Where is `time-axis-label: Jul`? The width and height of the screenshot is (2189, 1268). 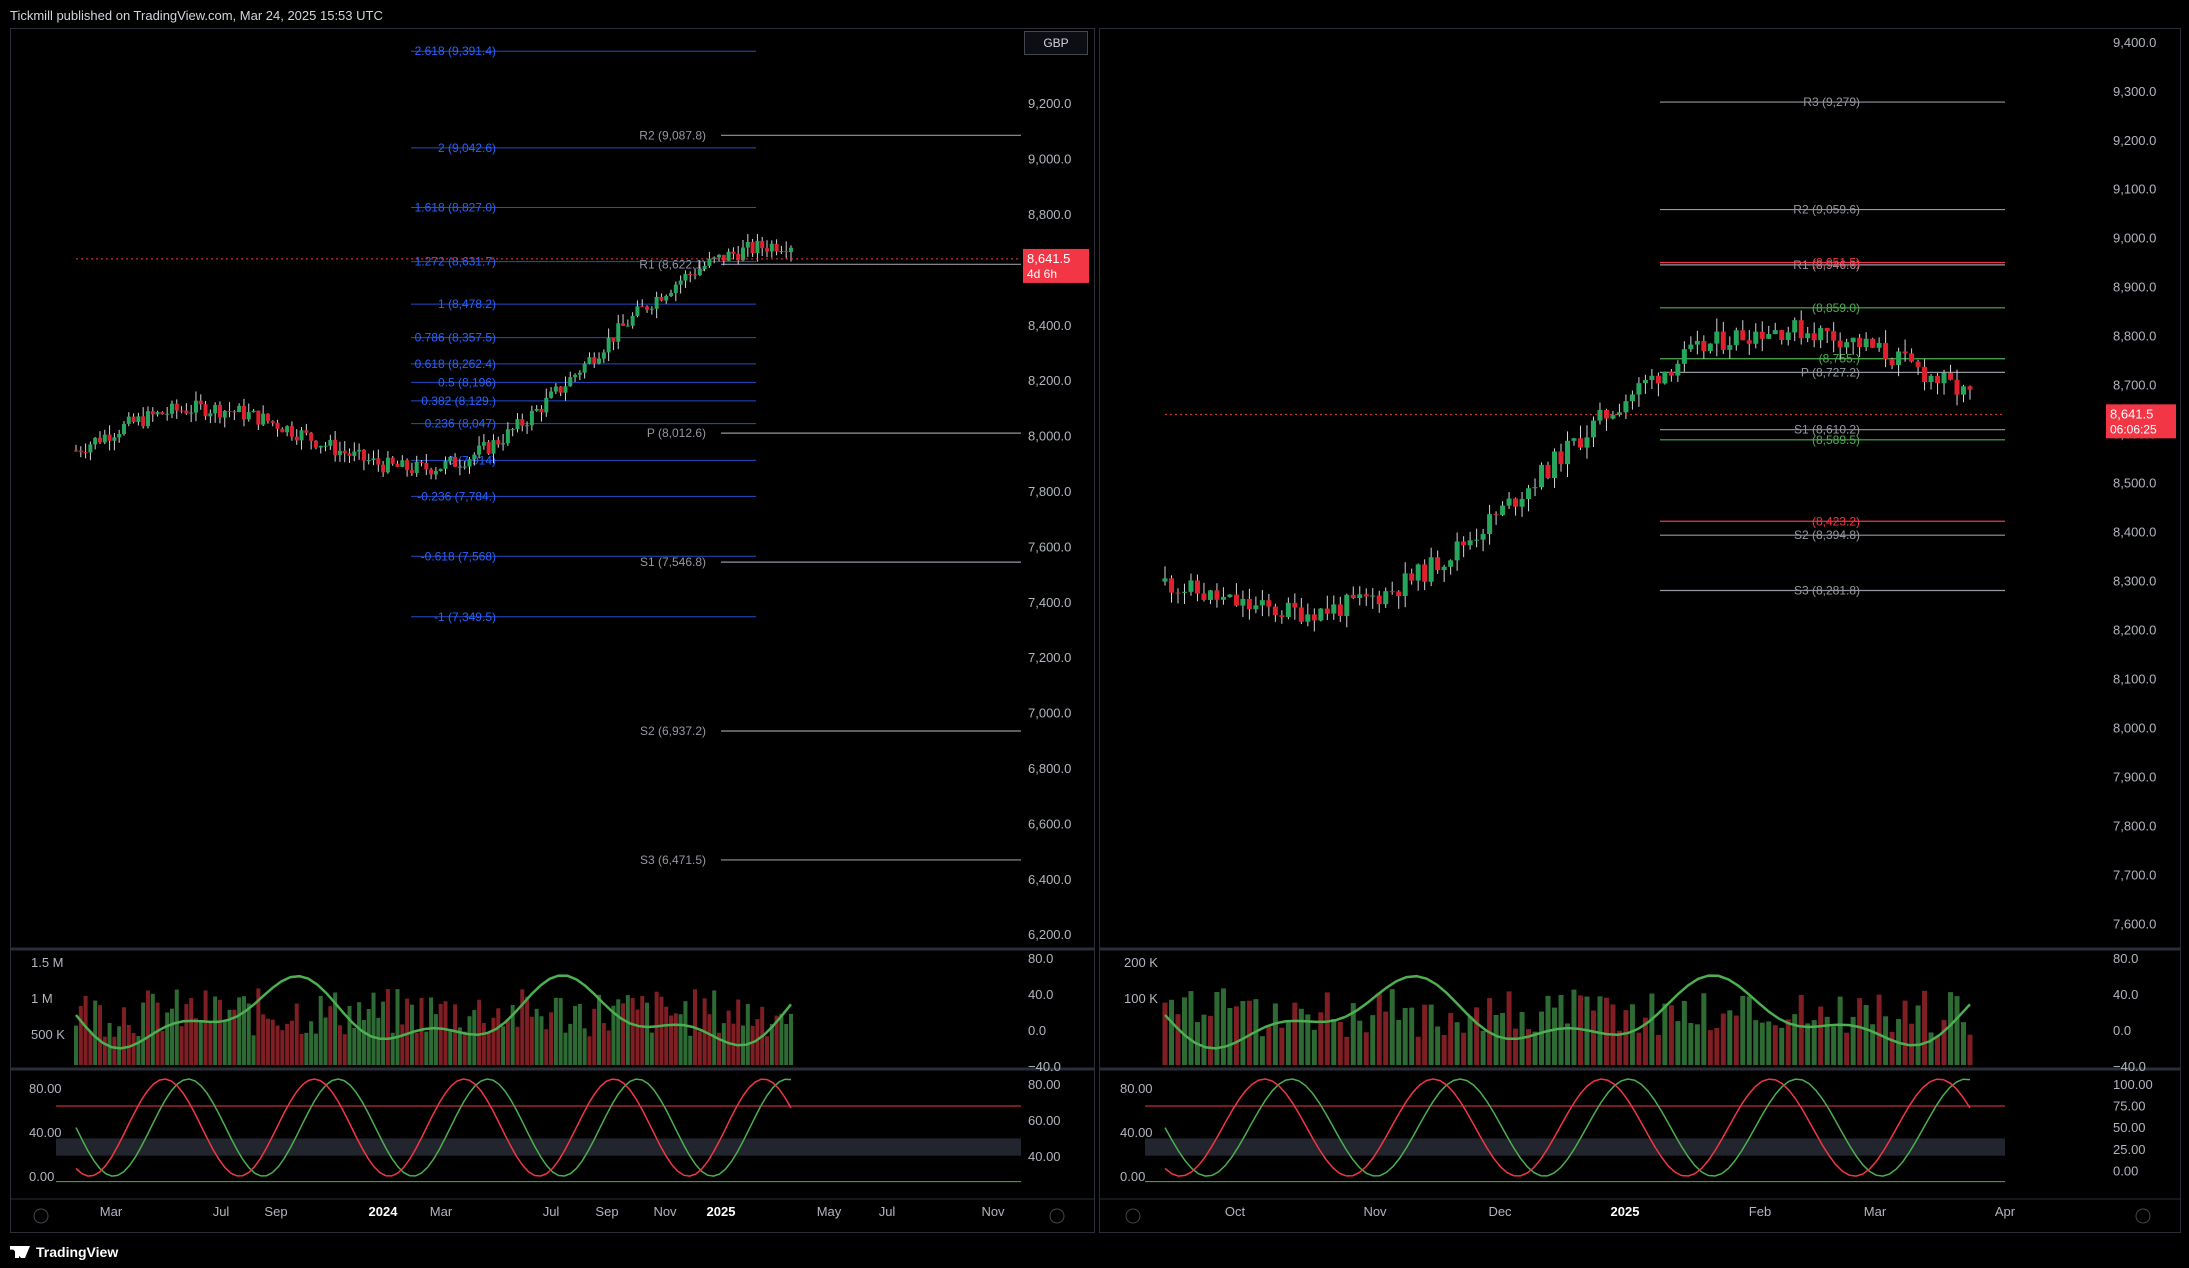
time-axis-label: Jul is located at coordinates (551, 1211).